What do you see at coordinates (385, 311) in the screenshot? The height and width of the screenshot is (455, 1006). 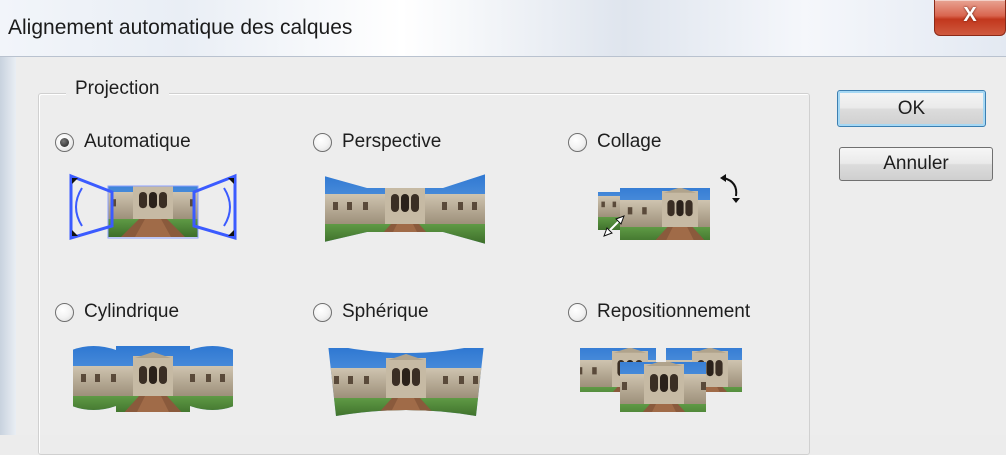 I see `option-spherique-label: Sphérique` at bounding box center [385, 311].